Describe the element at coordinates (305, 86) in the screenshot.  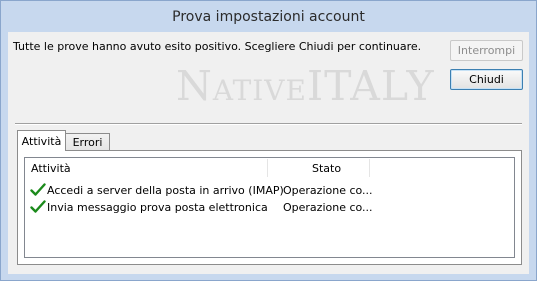
I see `watermark-logo: NATIVEITALY` at that location.